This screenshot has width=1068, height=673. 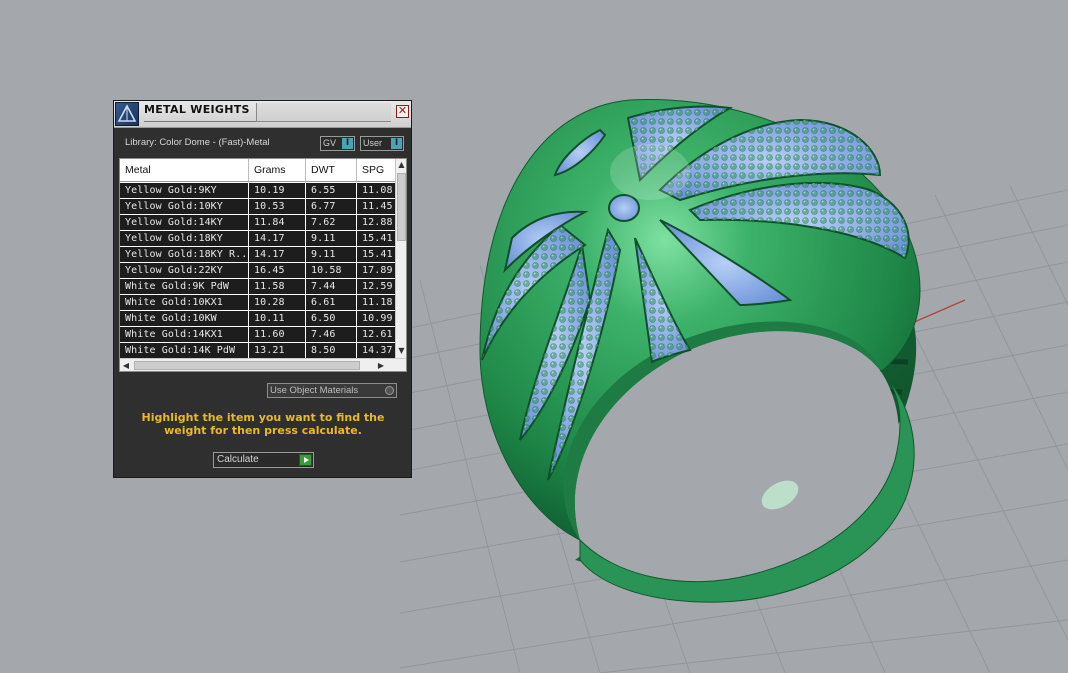 I want to click on table-row: Yellow Gold:22KY 16.45 10.58 17.89, so click(x=257, y=271).